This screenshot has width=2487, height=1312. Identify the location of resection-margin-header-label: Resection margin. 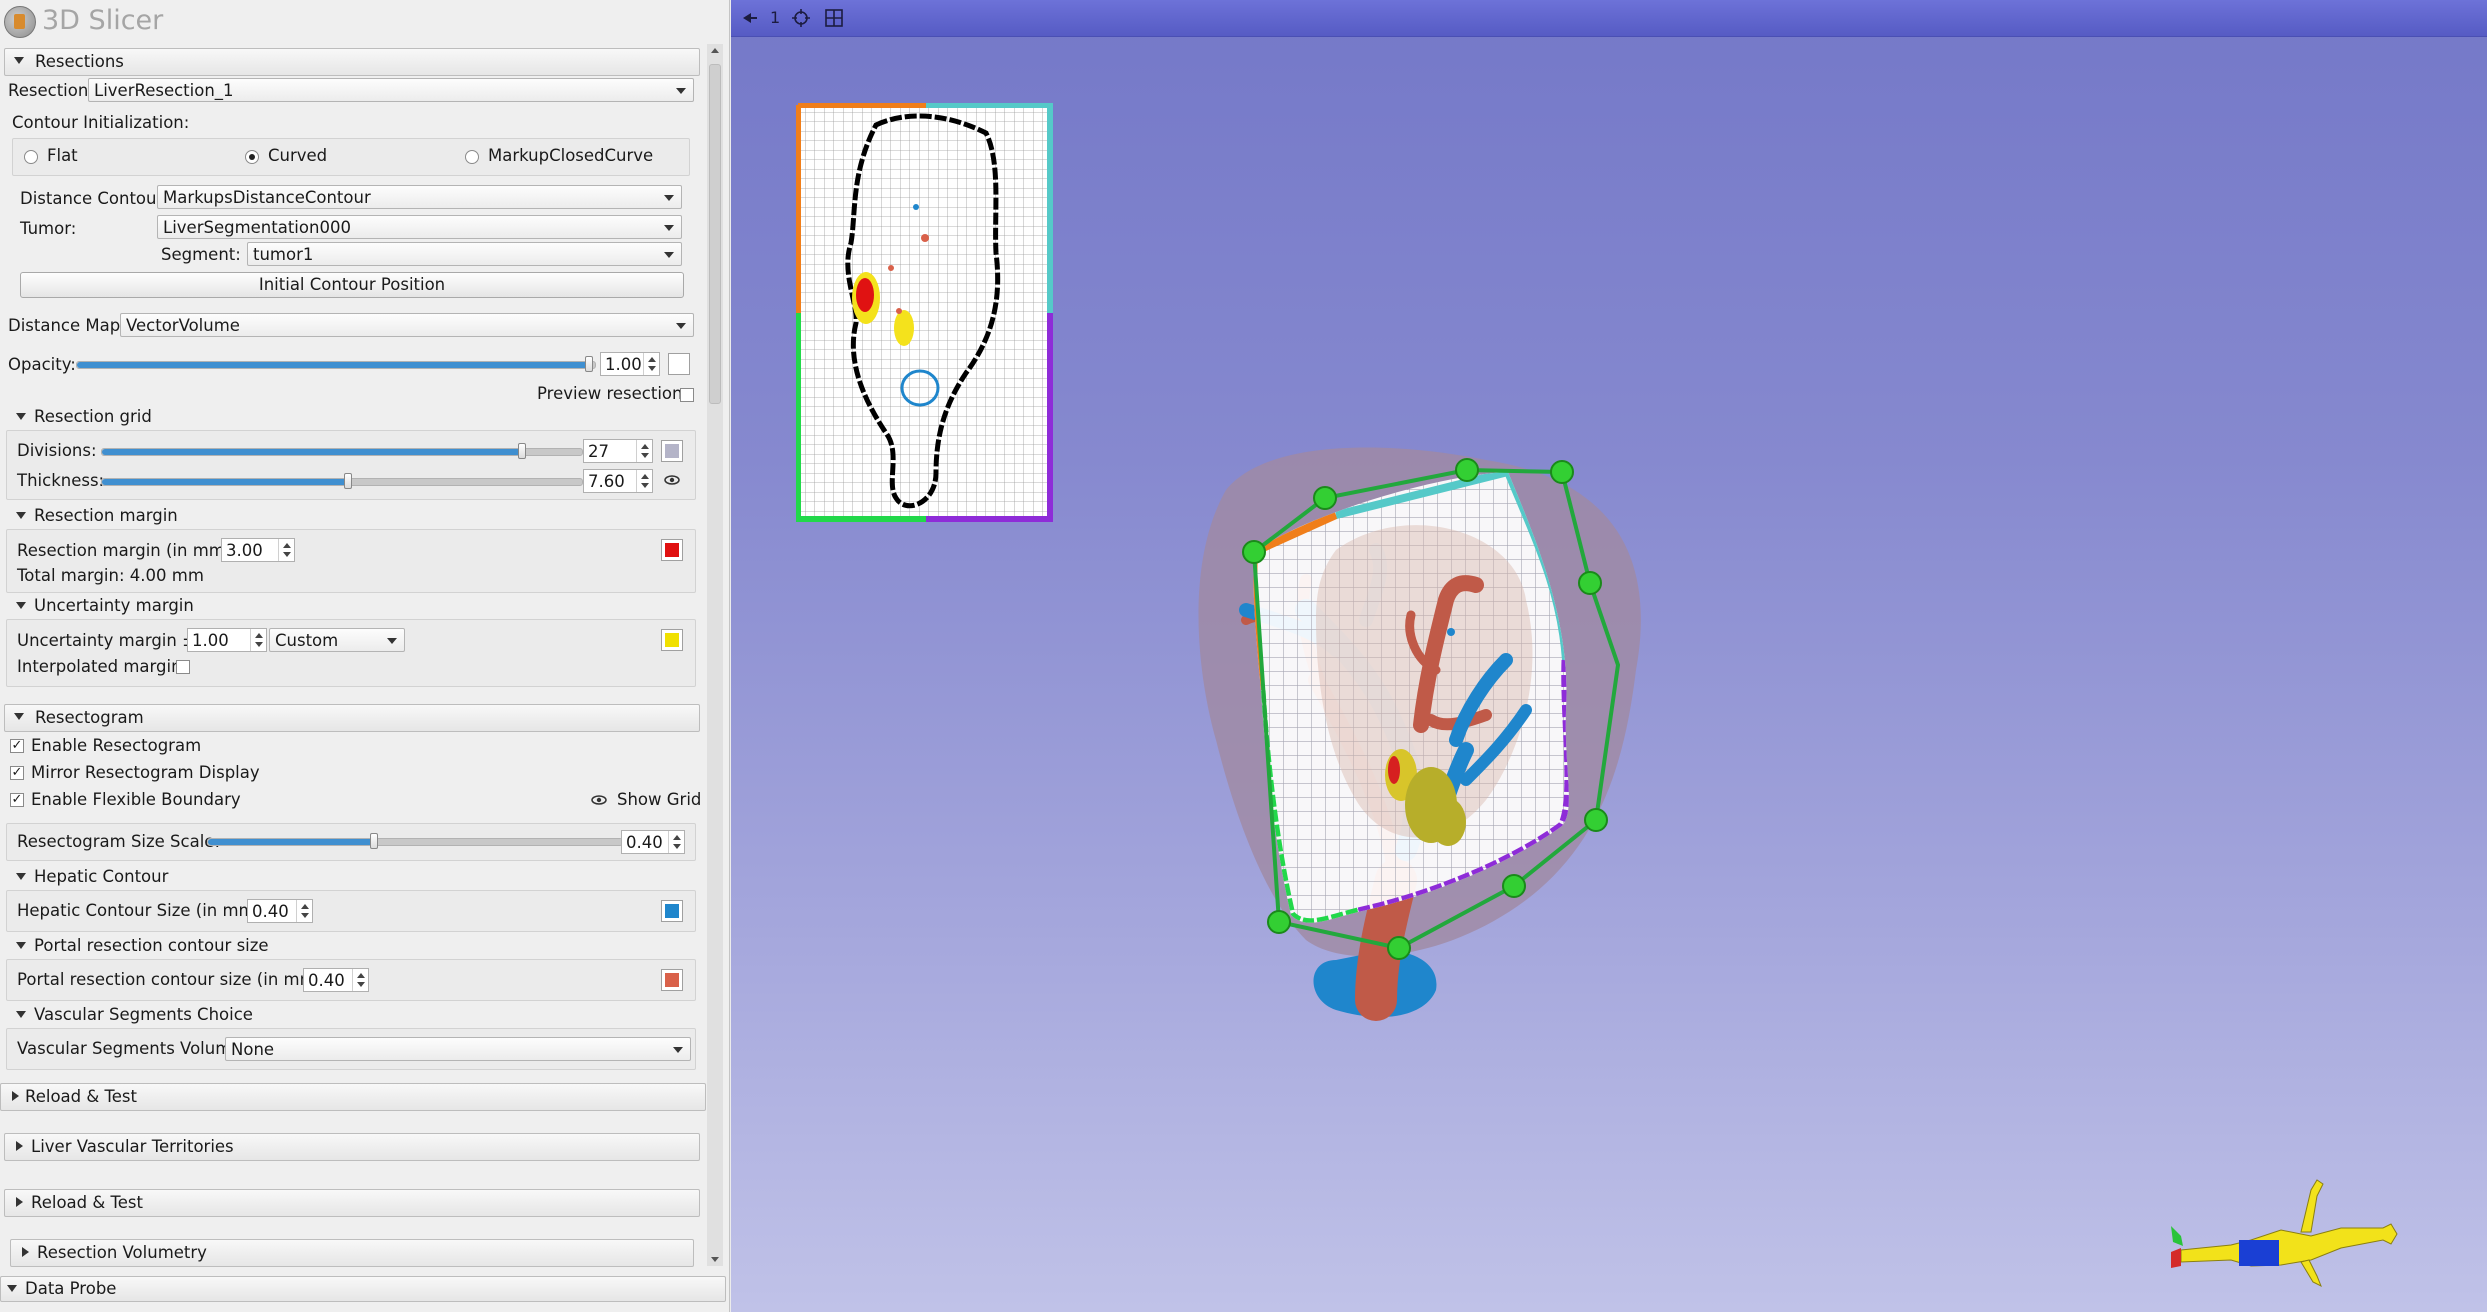
(106, 515).